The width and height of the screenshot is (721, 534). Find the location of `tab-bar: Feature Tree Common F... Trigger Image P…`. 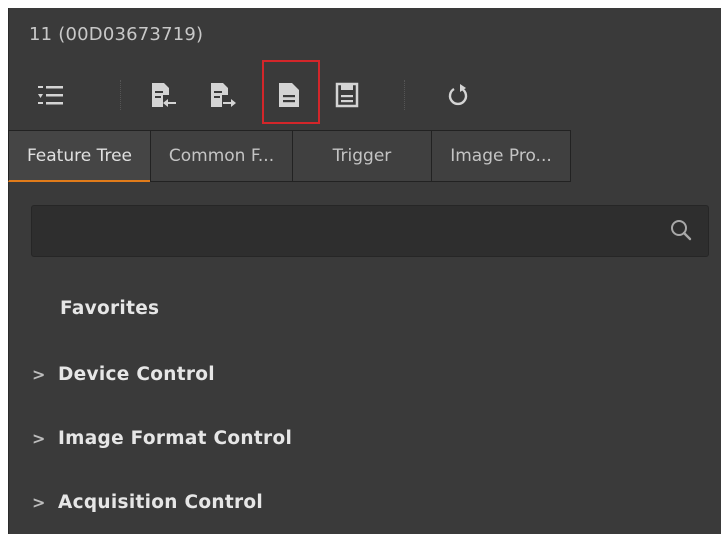

tab-bar: Feature Tree Common F... Trigger Image P… is located at coordinates (289, 157).